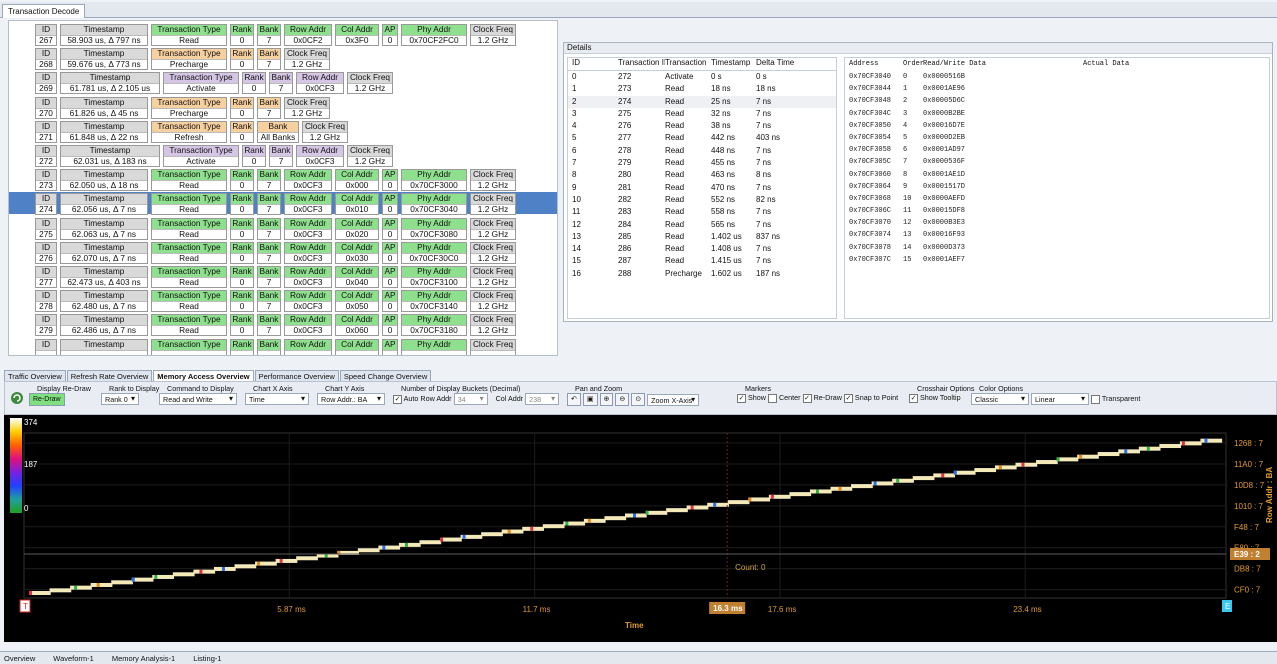  I want to click on x-axis-select: Time, so click(277, 399).